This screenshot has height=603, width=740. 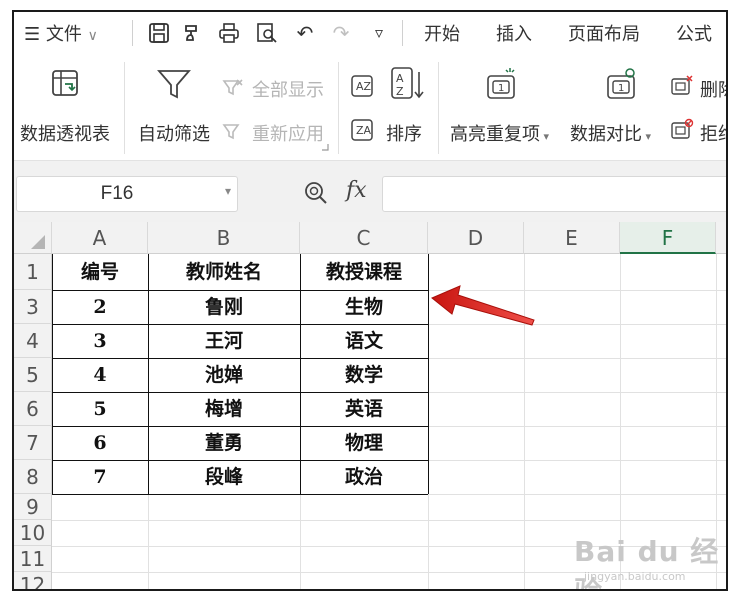 I want to click on column-header-c: C, so click(x=364, y=238).